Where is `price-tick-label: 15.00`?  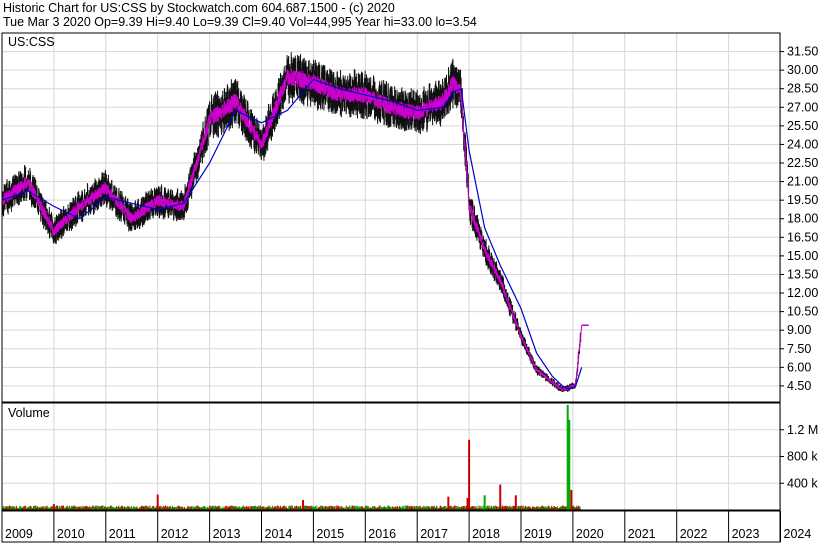
price-tick-label: 15.00 is located at coordinates (802, 256).